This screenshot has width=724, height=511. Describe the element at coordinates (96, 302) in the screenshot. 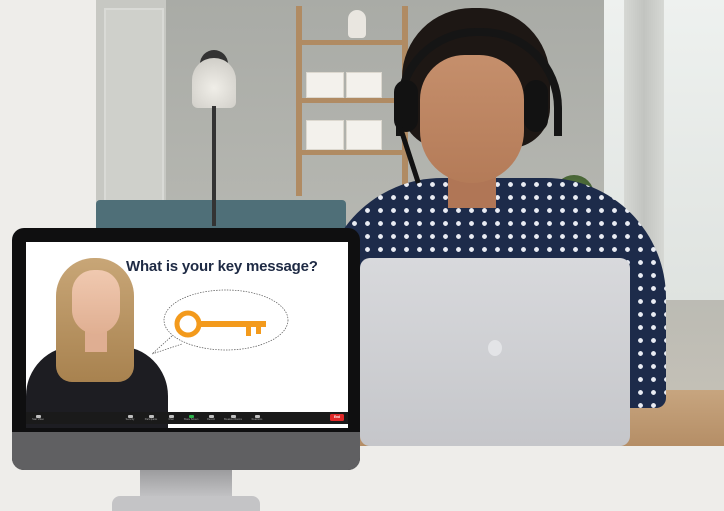

I see `presenter-face` at that location.